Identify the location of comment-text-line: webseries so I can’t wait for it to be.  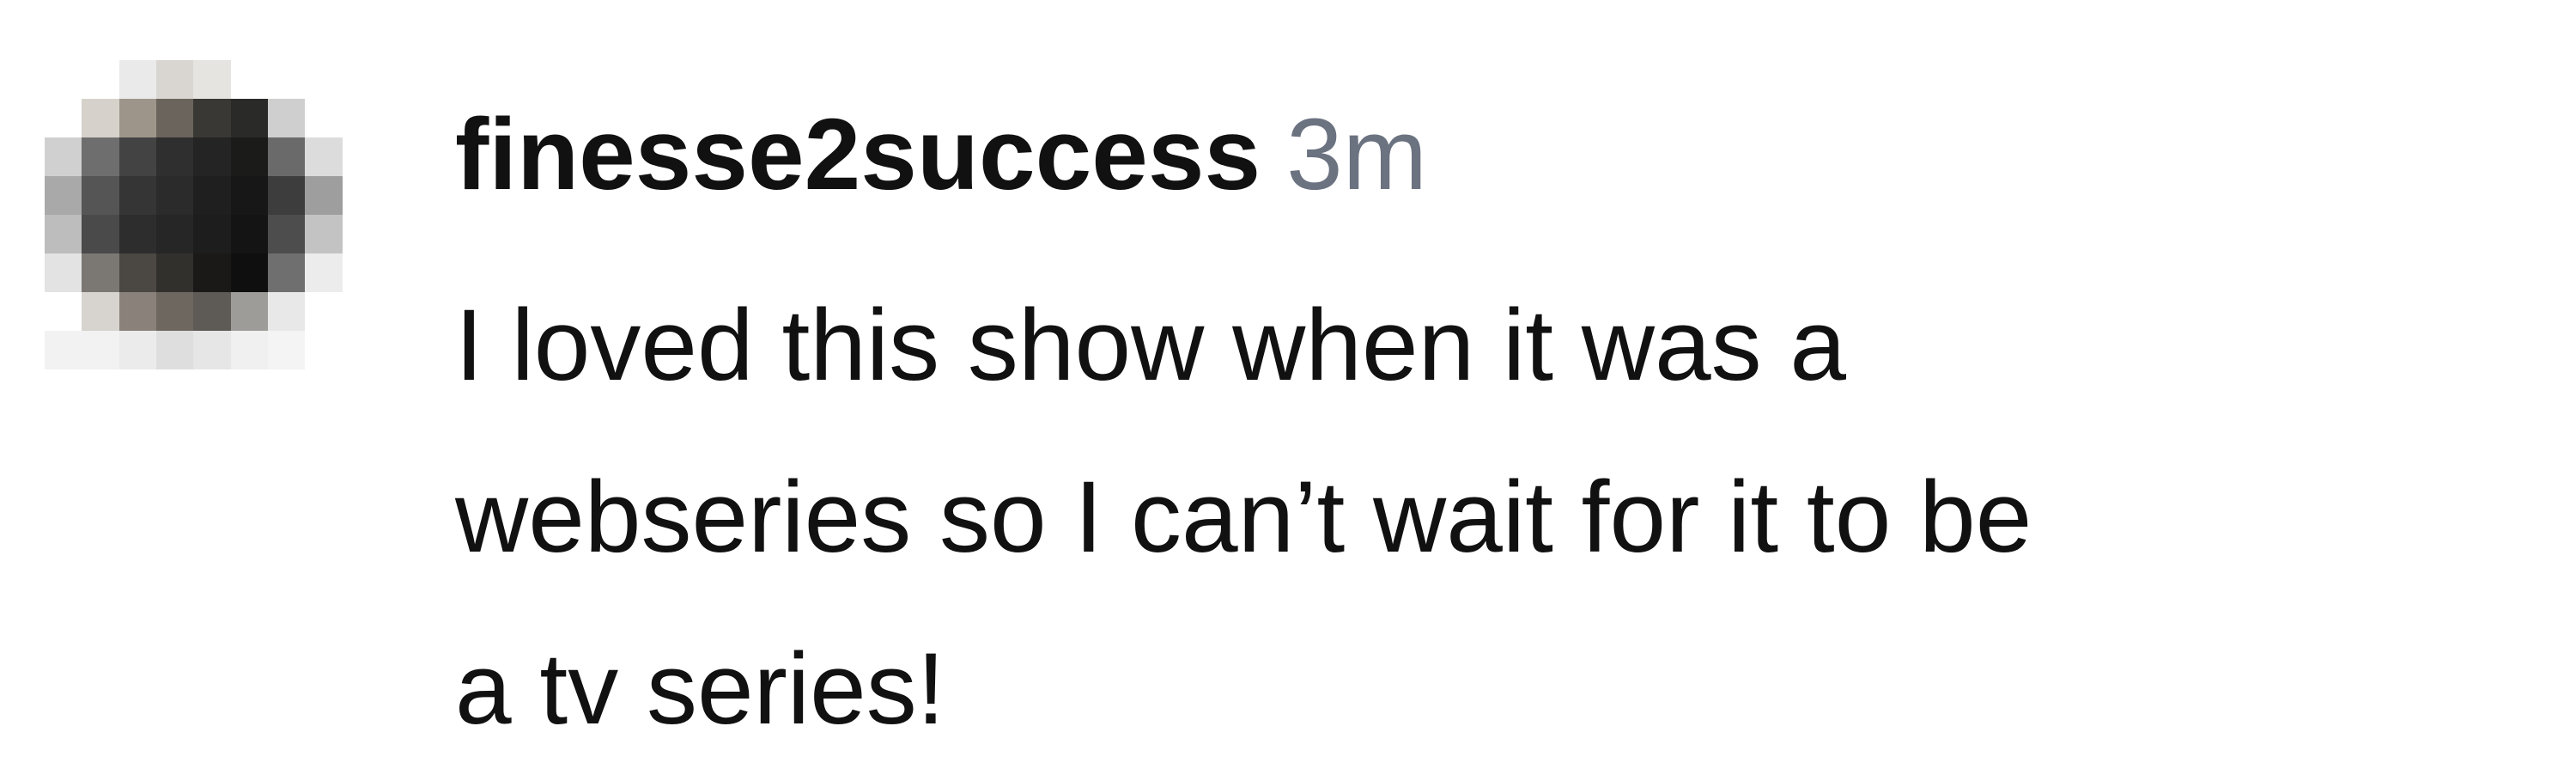
(1243, 517).